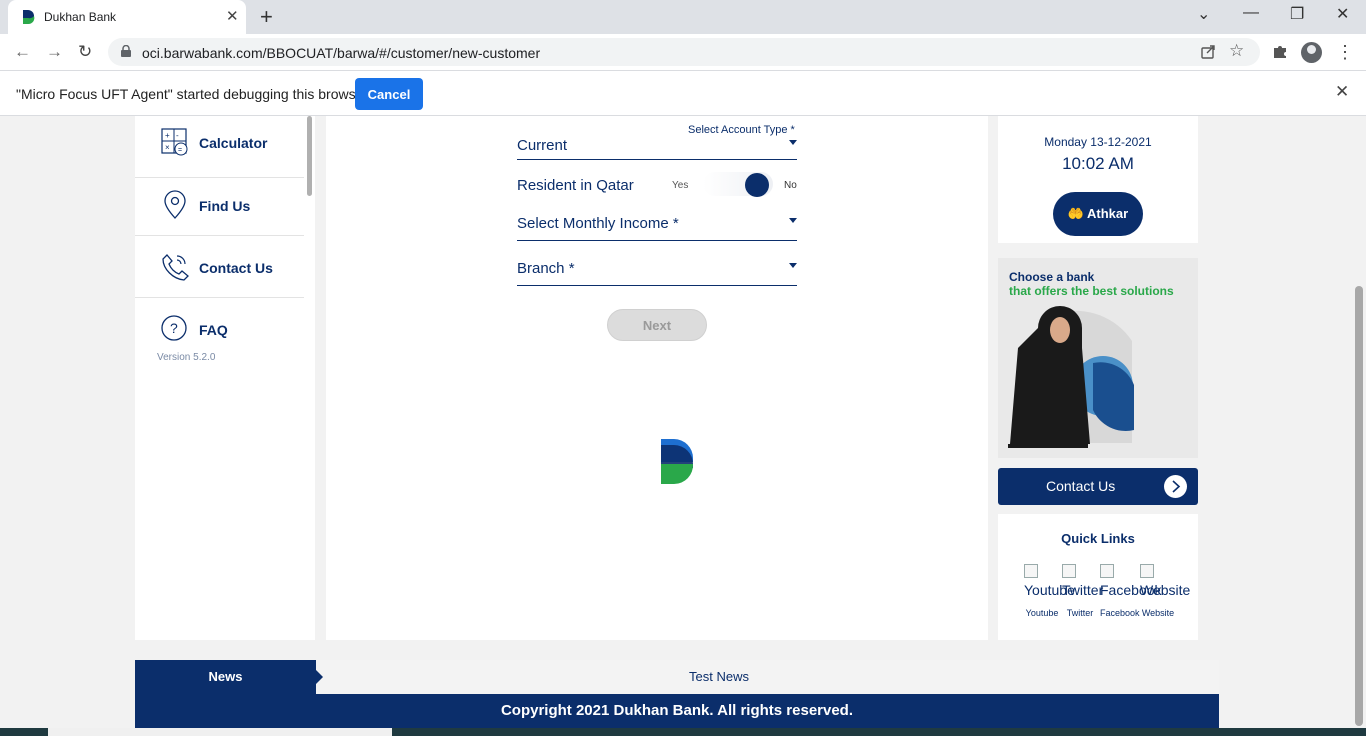  I want to click on sidebar-item-contact-us: Contact Us, so click(219, 267).